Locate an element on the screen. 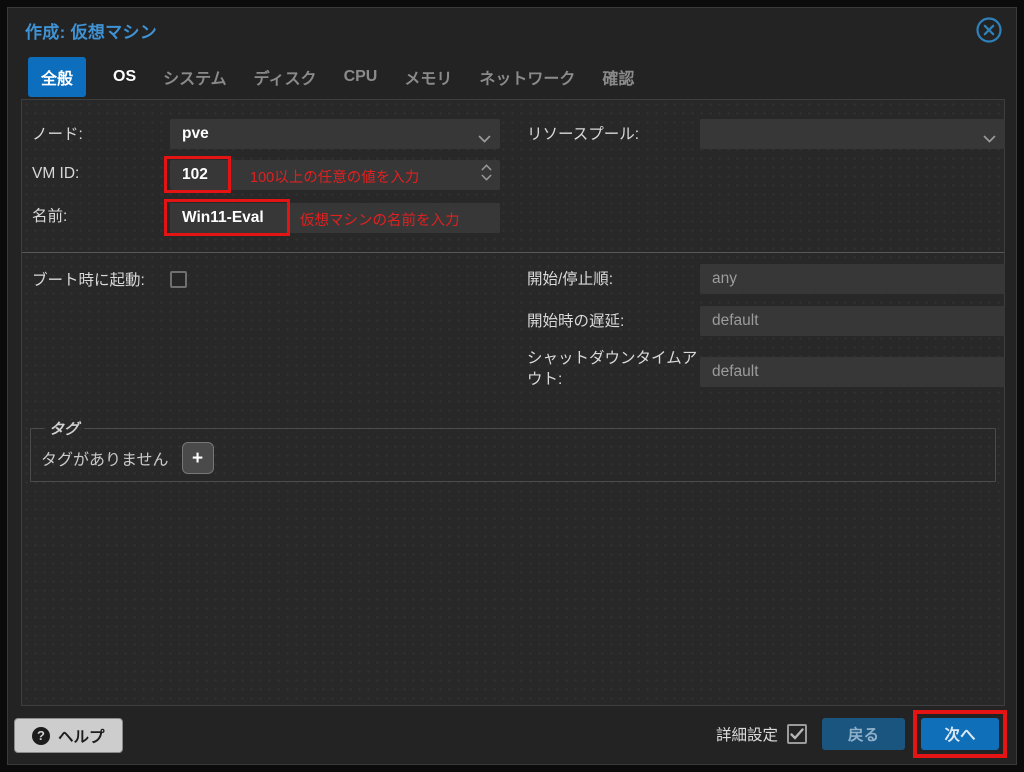 The height and width of the screenshot is (772, 1024). startup-delay-field is located at coordinates (852, 321).